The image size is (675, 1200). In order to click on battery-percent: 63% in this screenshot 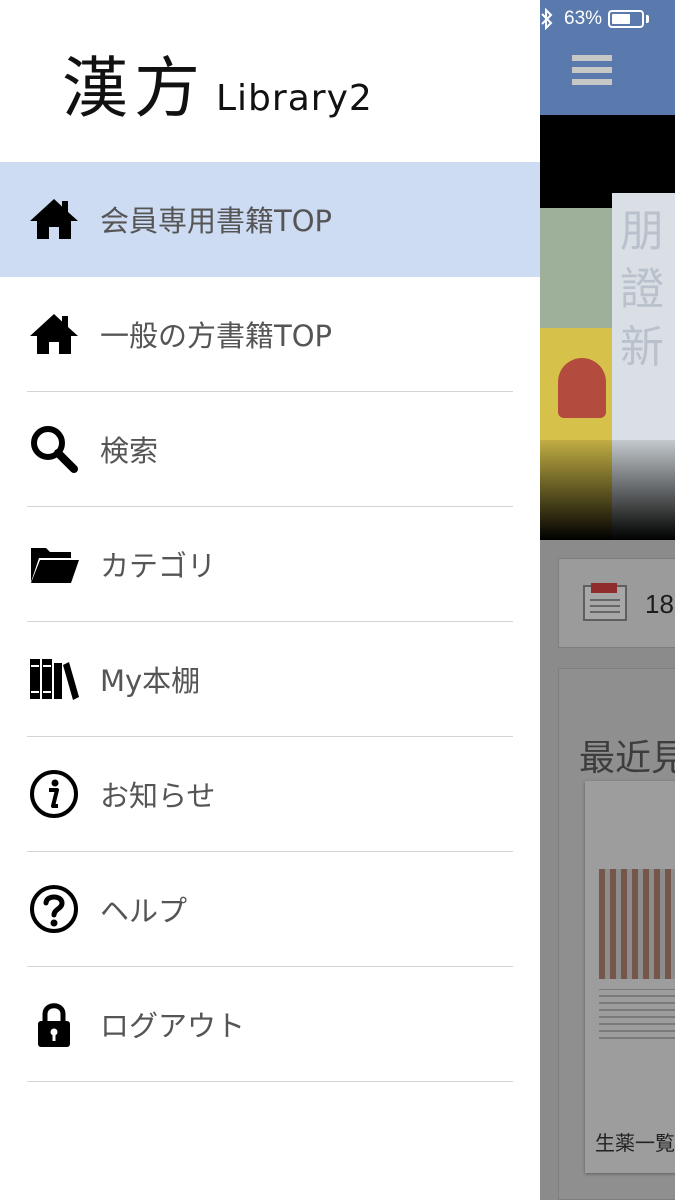, I will do `click(583, 18)`.